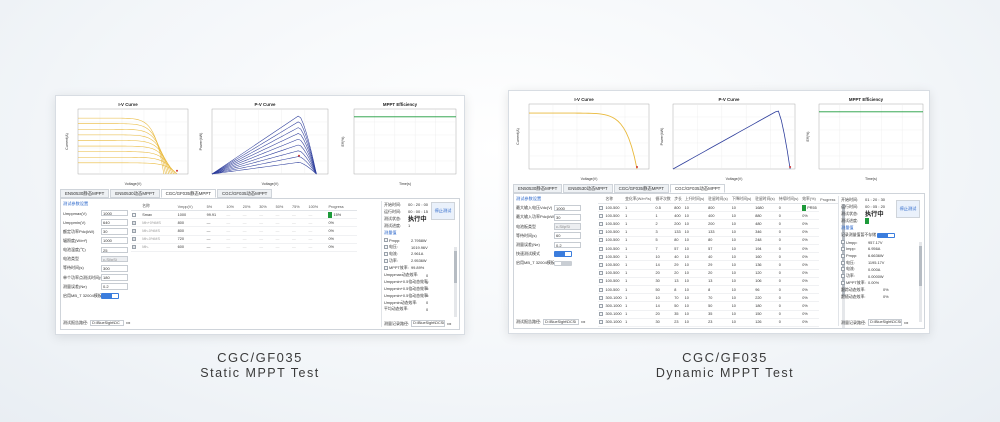 The width and height of the screenshot is (1000, 422). What do you see at coordinates (299, 215) in the screenshot?
I see `row-value-empty: —` at bounding box center [299, 215].